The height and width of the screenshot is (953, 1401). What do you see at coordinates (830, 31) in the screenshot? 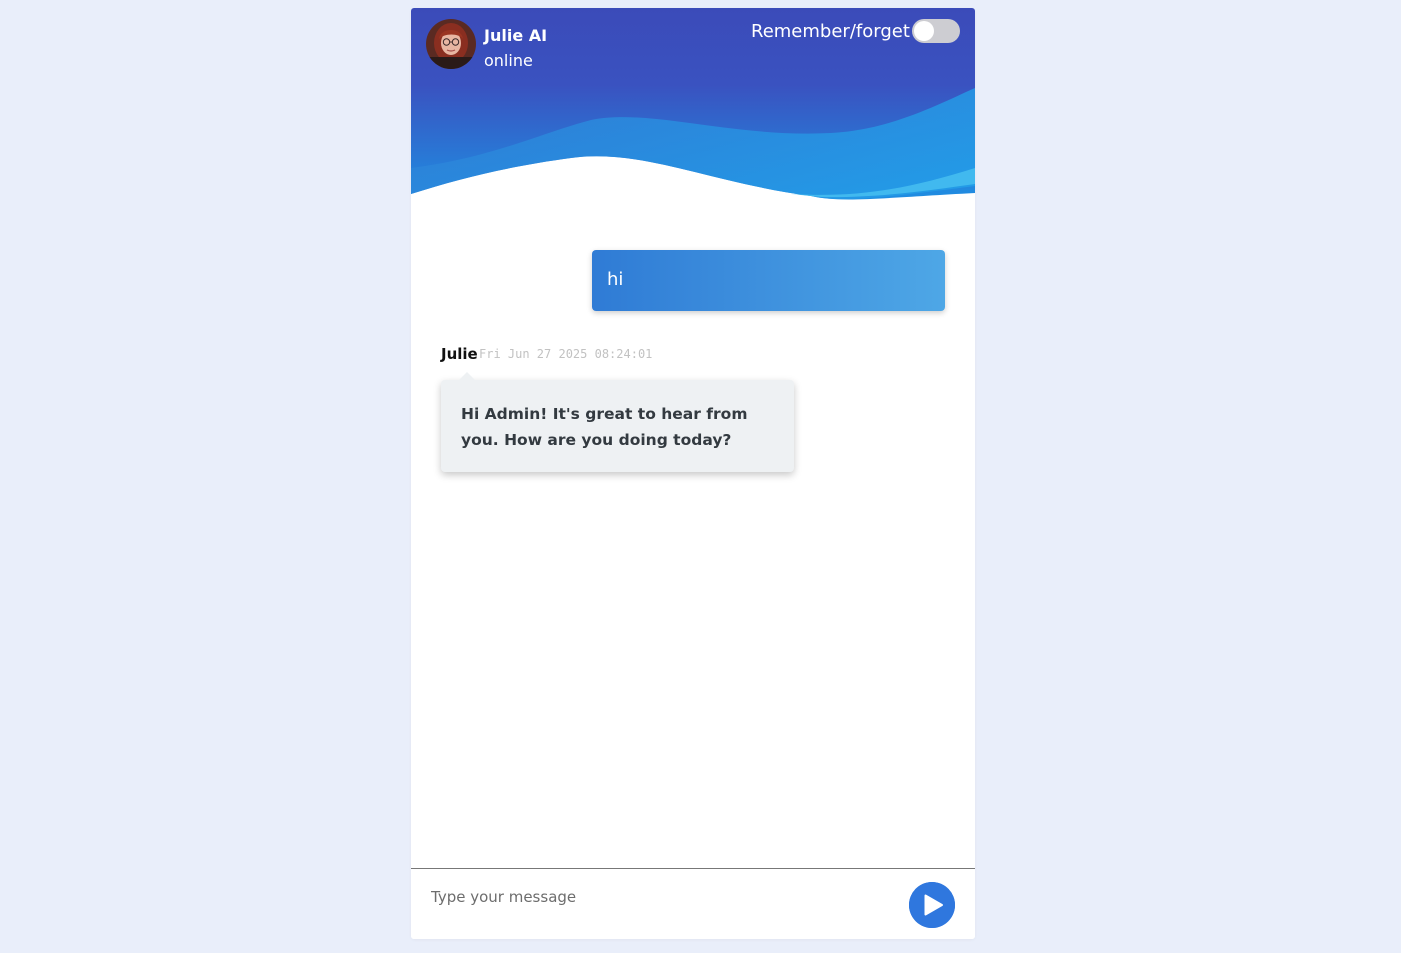
I see `memory-toggle-label: Remember/forget` at bounding box center [830, 31].